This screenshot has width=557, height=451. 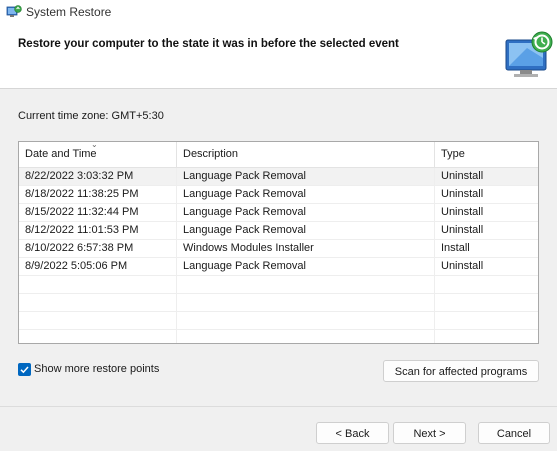 I want to click on checkmark-icon, so click(x=24, y=370).